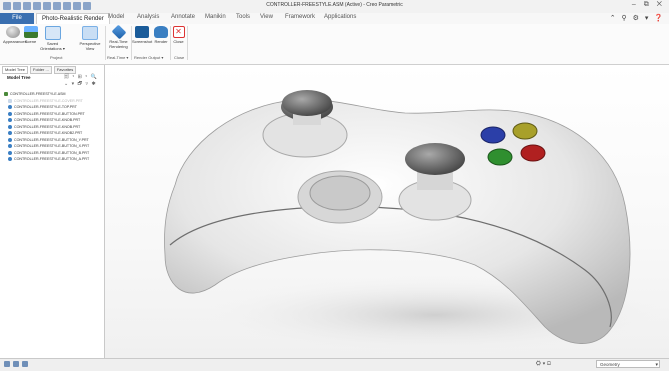  What do you see at coordinates (90, 33) in the screenshot?
I see `perspective-view-icon` at bounding box center [90, 33].